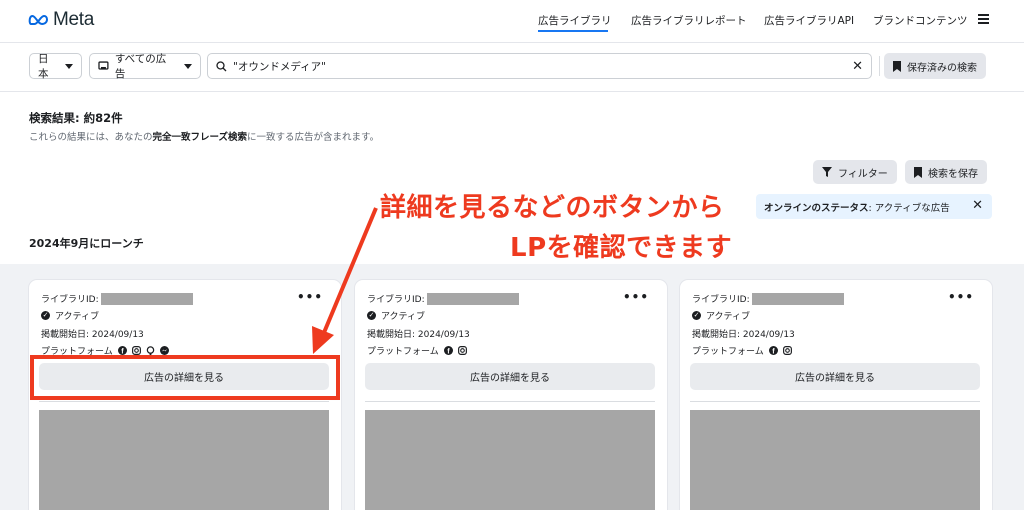 This screenshot has height=510, width=1024. I want to click on monitor-icon, so click(103, 65).